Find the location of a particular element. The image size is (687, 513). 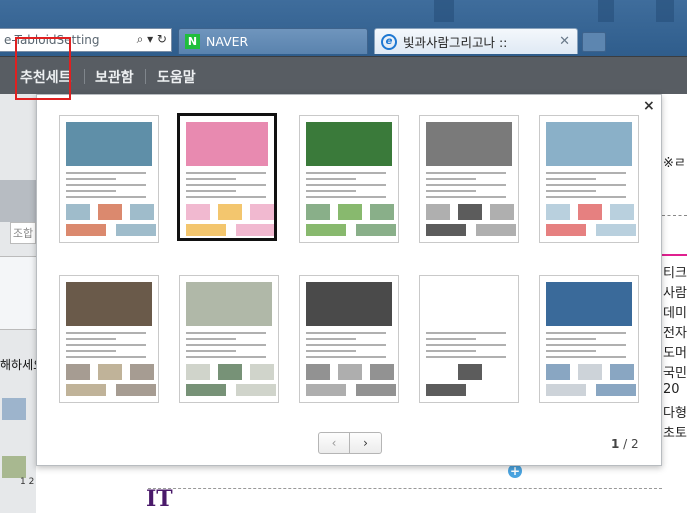

background-left-panel: 조합 해하세요 1 2 is located at coordinates (22, 303).